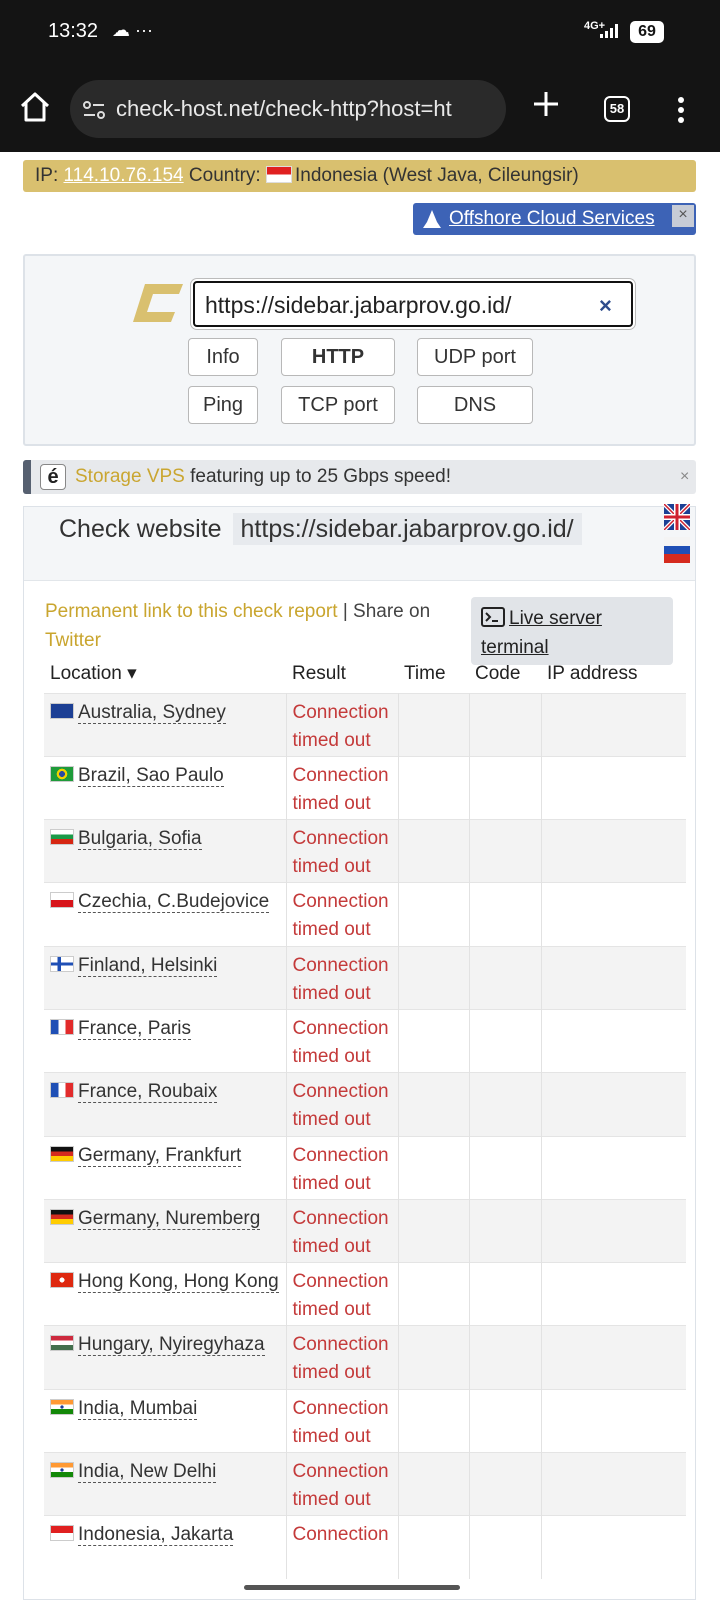  I want to click on time-column-header: Time, so click(425, 673).